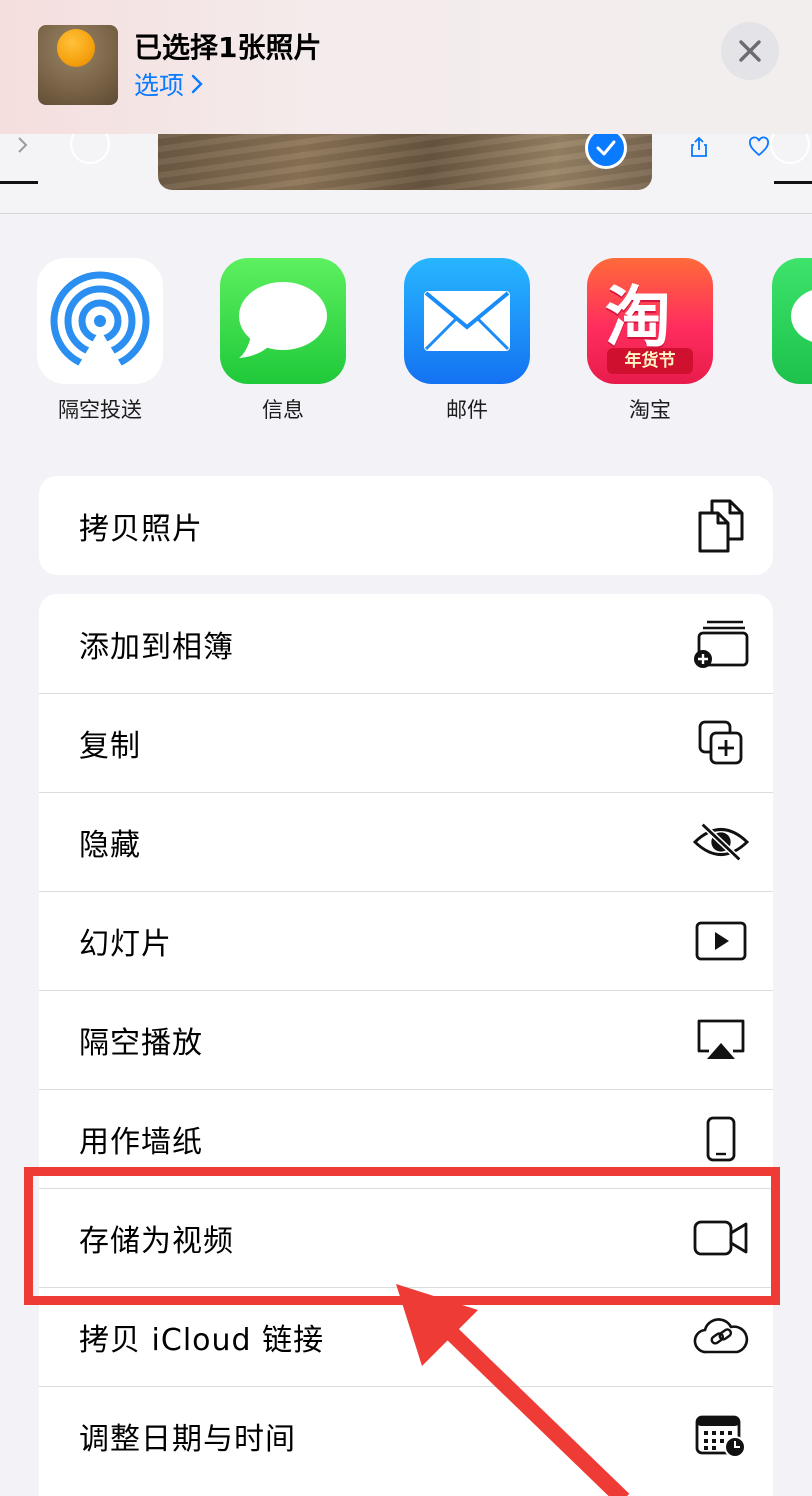 This screenshot has width=812, height=1496. I want to click on action-label: 隔空播放, so click(141, 1043).